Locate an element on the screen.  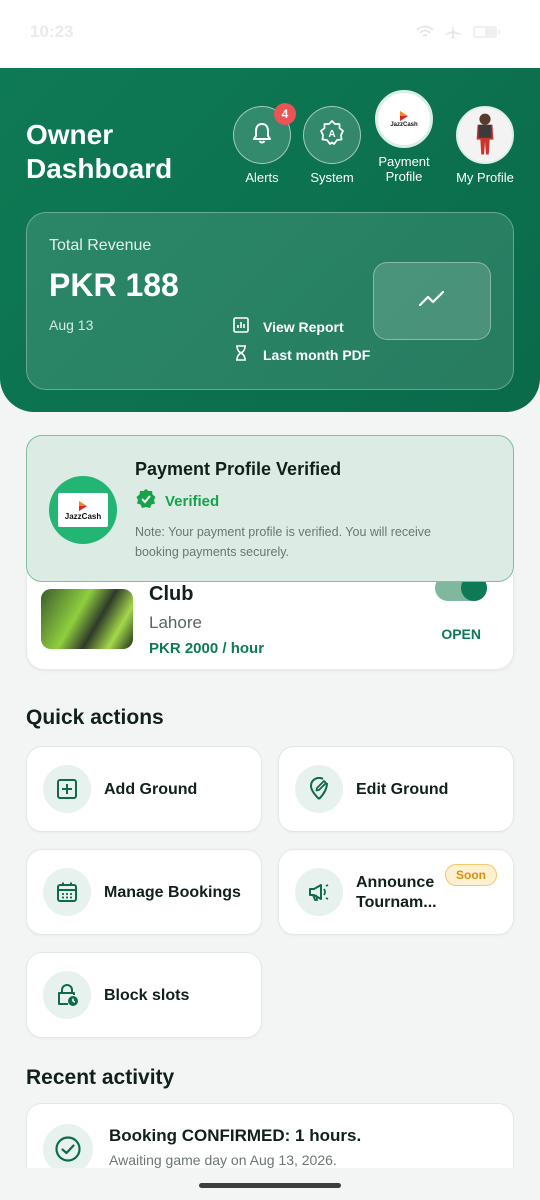
status-bar: 10:23 is located at coordinates (270, 34).